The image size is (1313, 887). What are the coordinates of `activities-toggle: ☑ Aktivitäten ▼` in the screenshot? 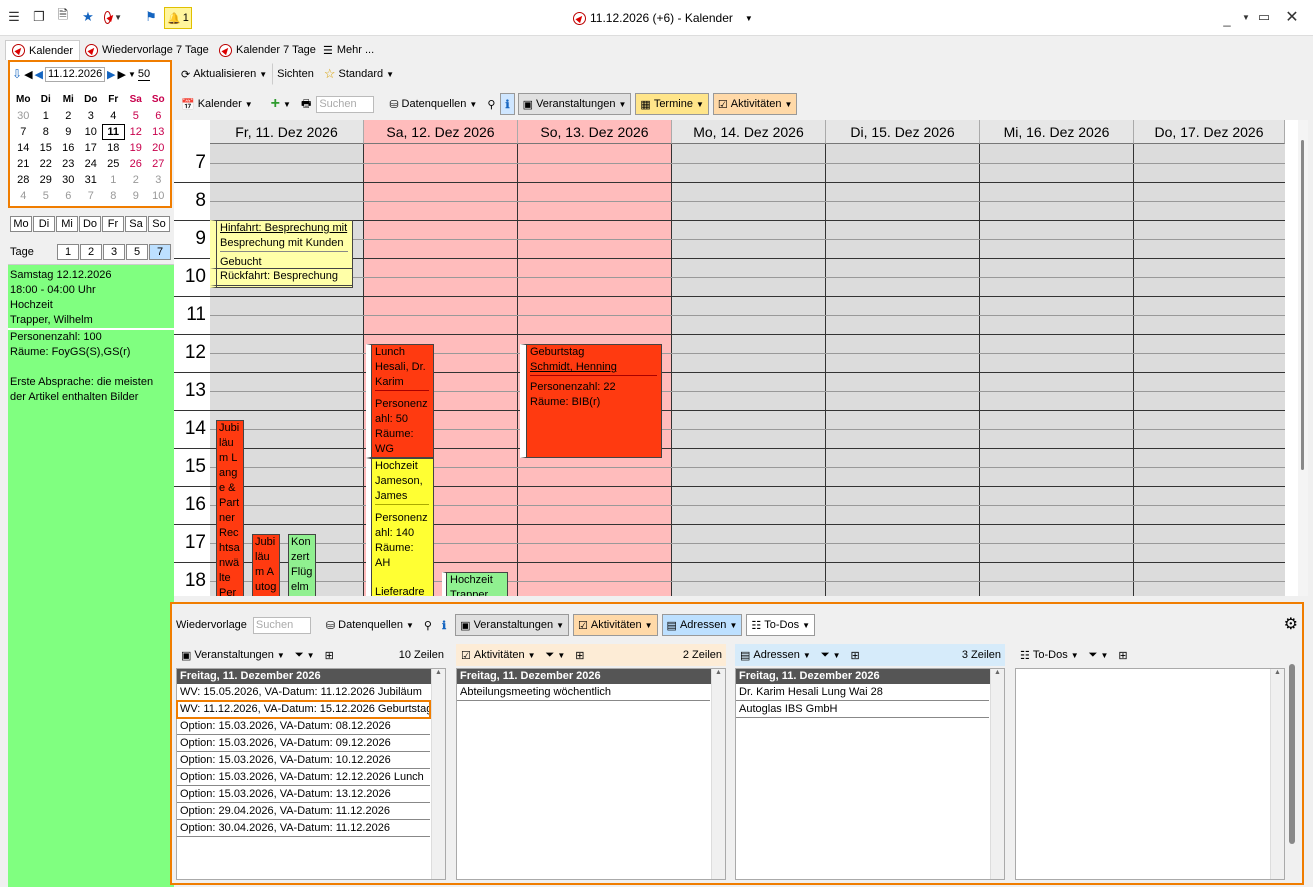 It's located at (615, 625).